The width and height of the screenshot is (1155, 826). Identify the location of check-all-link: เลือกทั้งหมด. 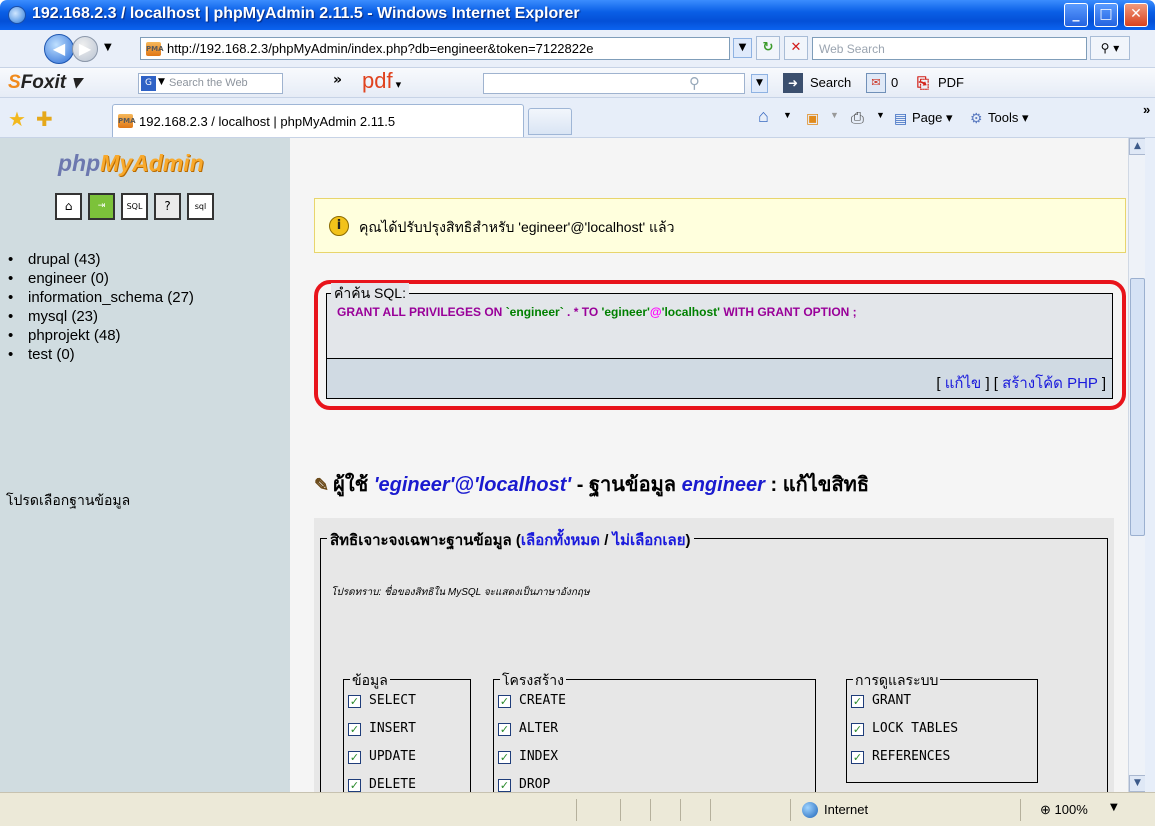
(560, 540).